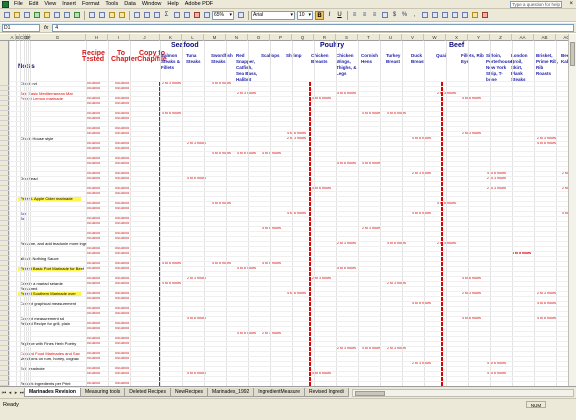 Image resolution: width=576 pixels, height=420 pixels. What do you see at coordinates (52, 392) in the screenshot?
I see `sheet-tab: Marinades Revision` at bounding box center [52, 392].